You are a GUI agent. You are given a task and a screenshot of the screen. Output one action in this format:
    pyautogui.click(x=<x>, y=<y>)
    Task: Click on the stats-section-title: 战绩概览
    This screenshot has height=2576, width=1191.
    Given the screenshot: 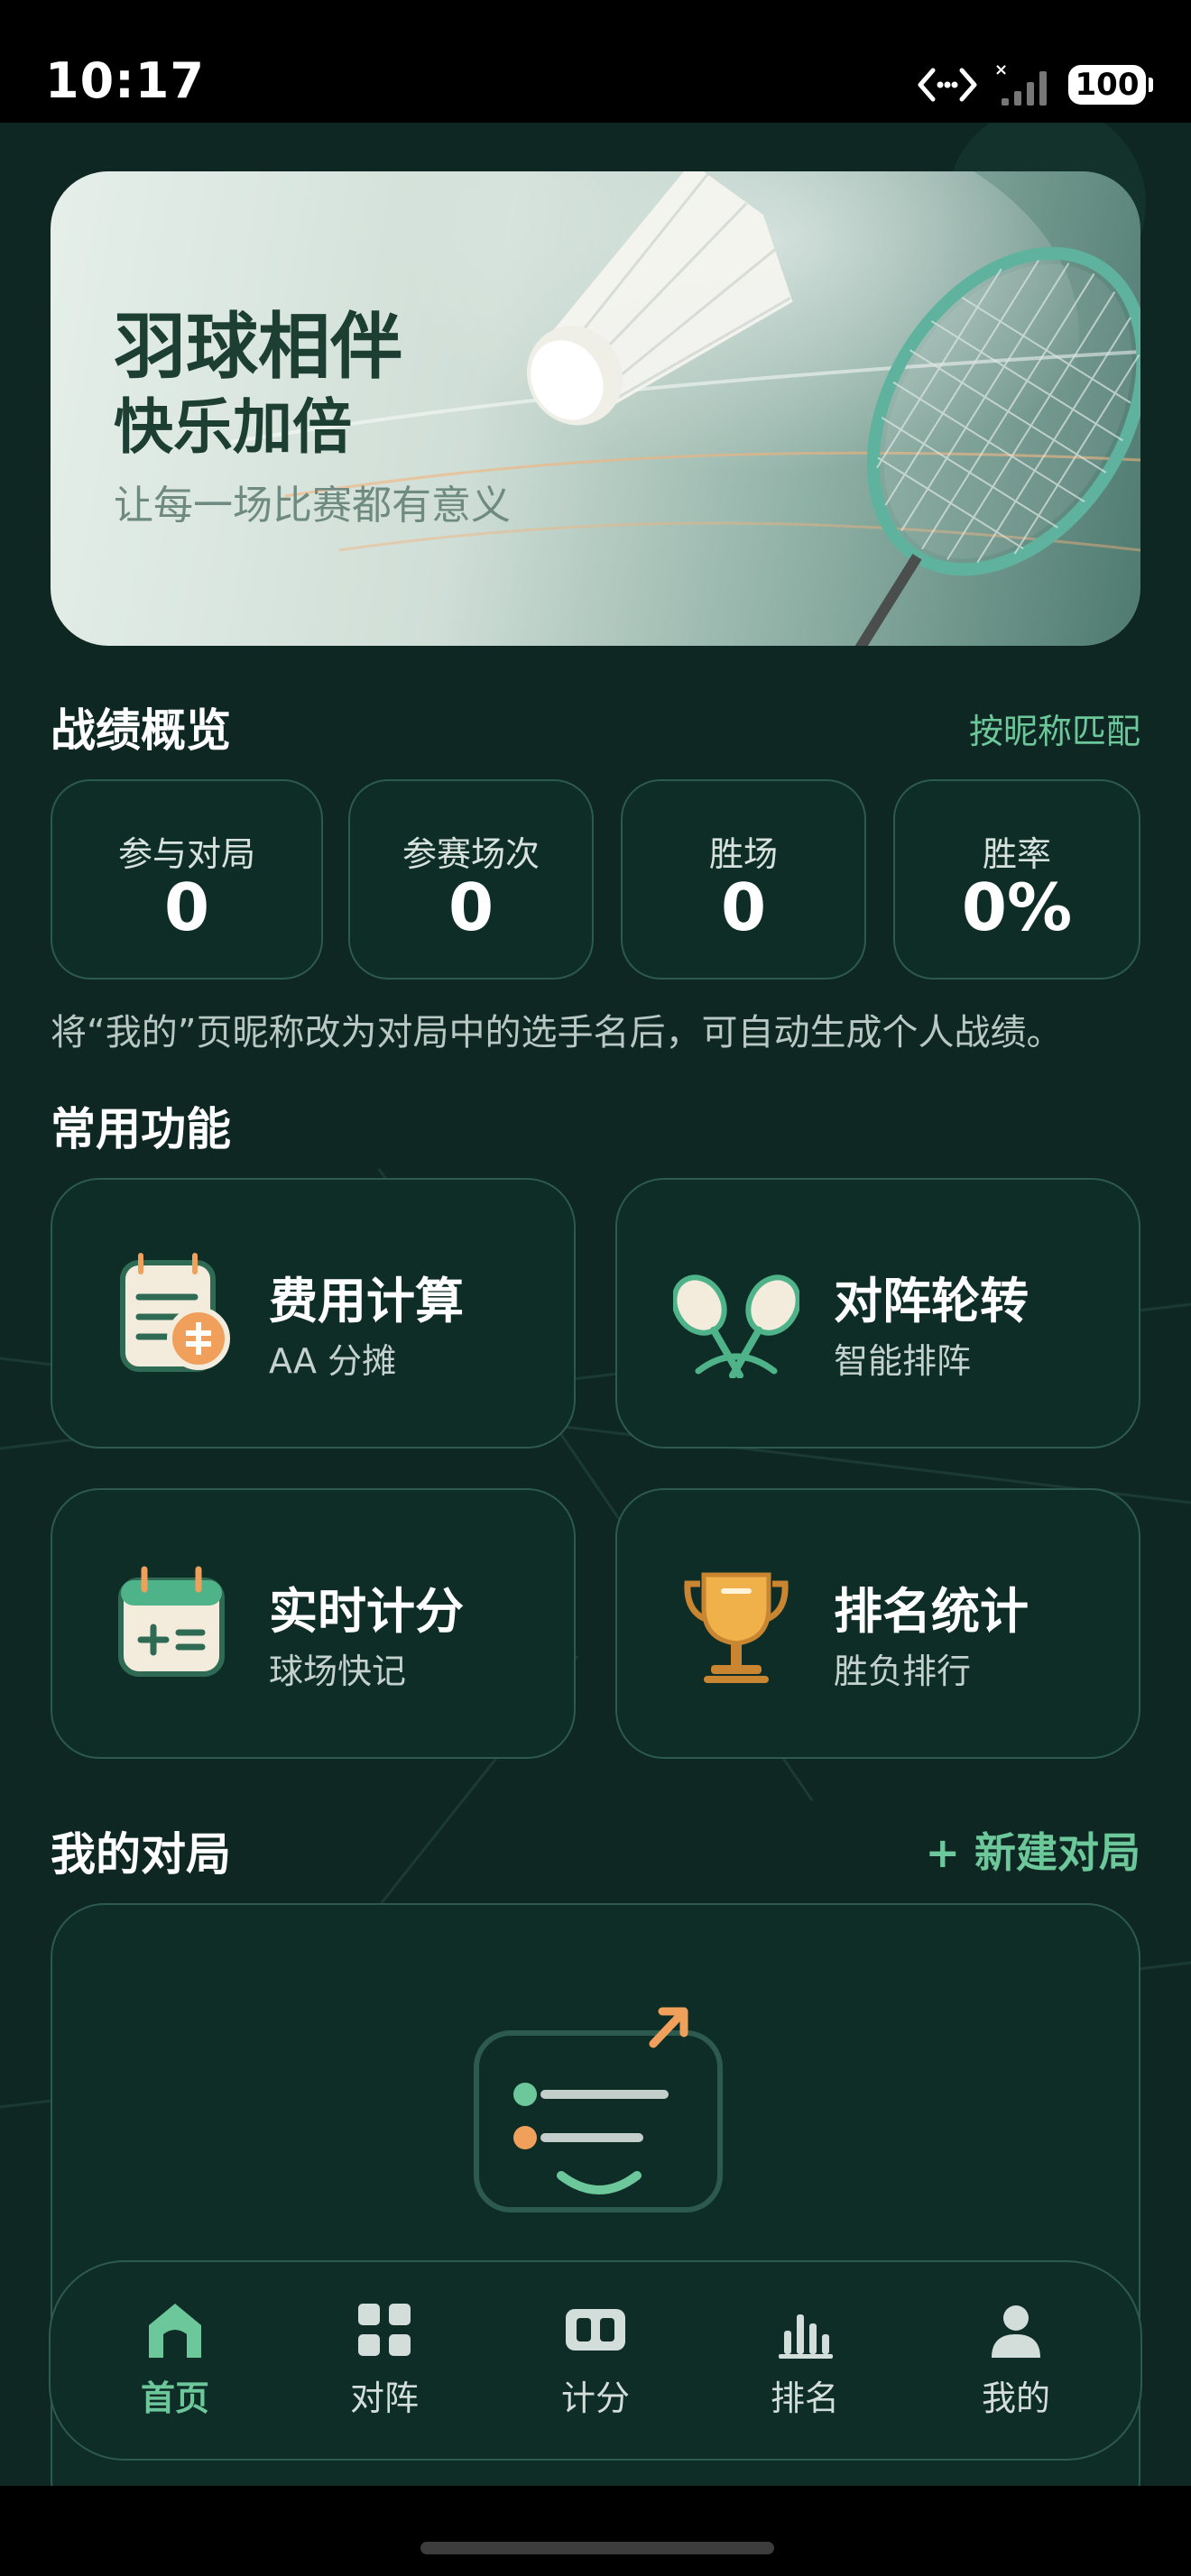 What is the action you would take?
    pyautogui.click(x=141, y=730)
    